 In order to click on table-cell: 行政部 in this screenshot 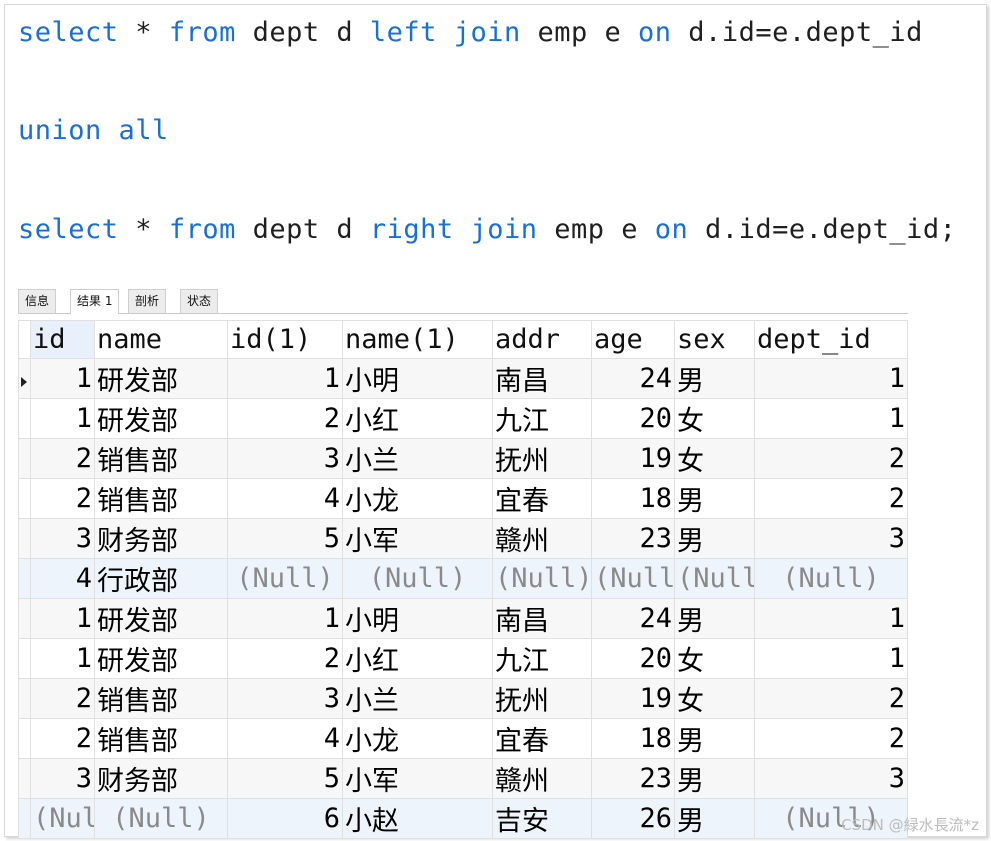, I will do `click(161, 578)`.